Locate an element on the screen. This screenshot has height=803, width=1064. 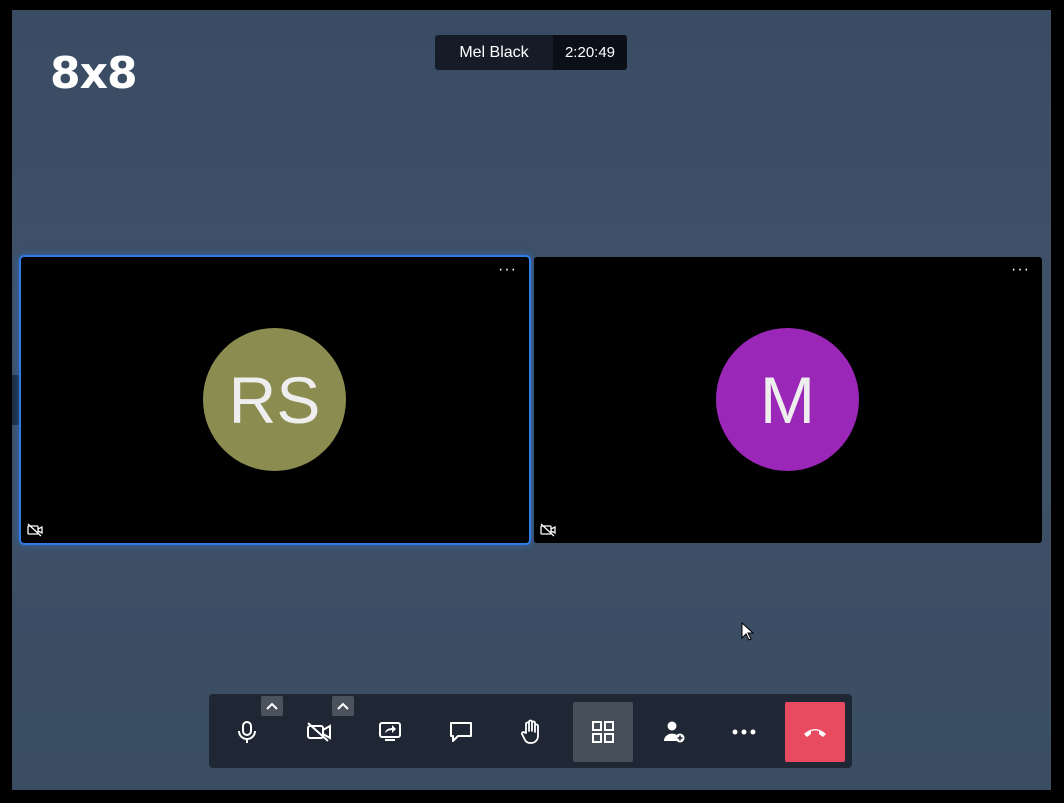
leave-call-button is located at coordinates (815, 732).